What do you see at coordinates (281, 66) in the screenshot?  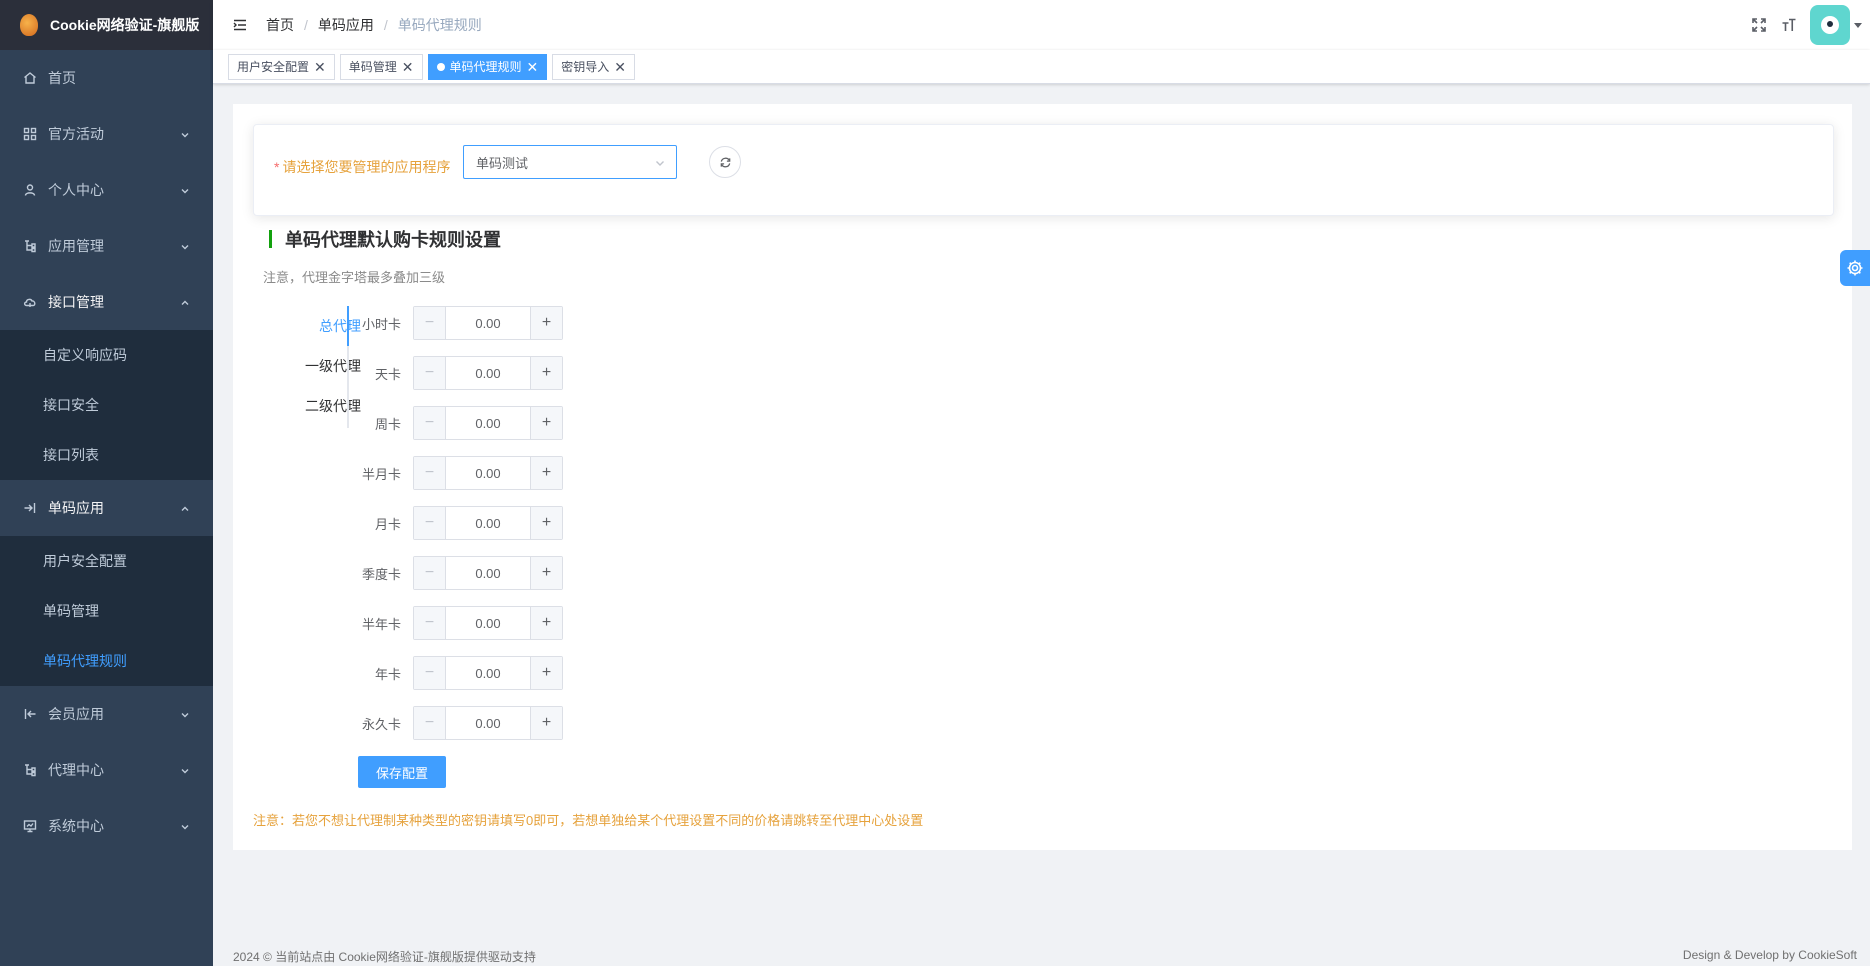 I see `tab-user-security-config: 用户安全配置 ✕` at bounding box center [281, 66].